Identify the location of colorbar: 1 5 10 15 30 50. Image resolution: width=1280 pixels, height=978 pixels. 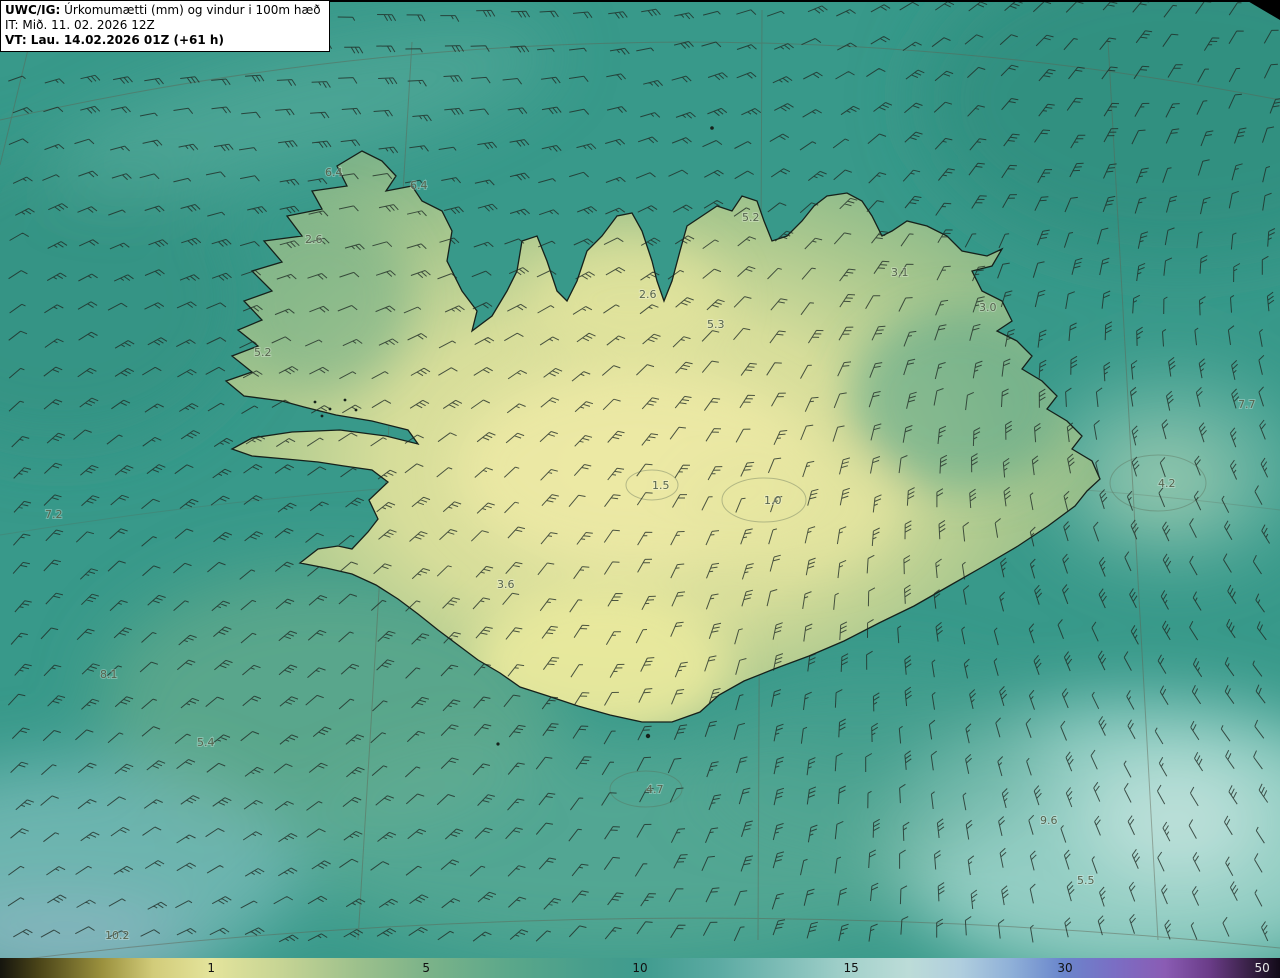
(640, 968).